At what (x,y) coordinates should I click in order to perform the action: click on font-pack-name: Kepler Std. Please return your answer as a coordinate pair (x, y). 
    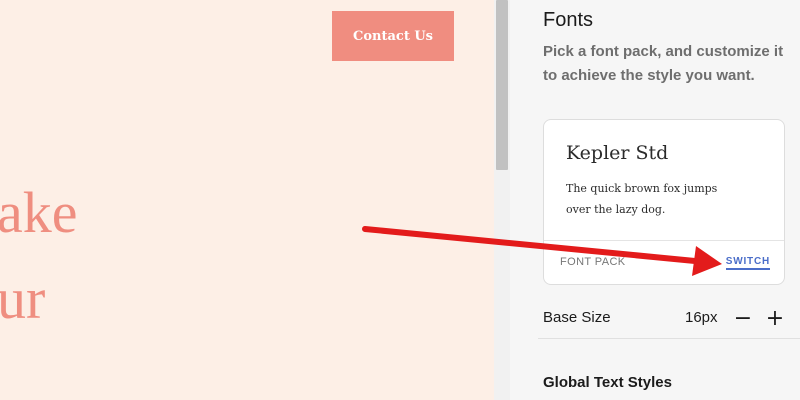
    Looking at the image, I should click on (617, 153).